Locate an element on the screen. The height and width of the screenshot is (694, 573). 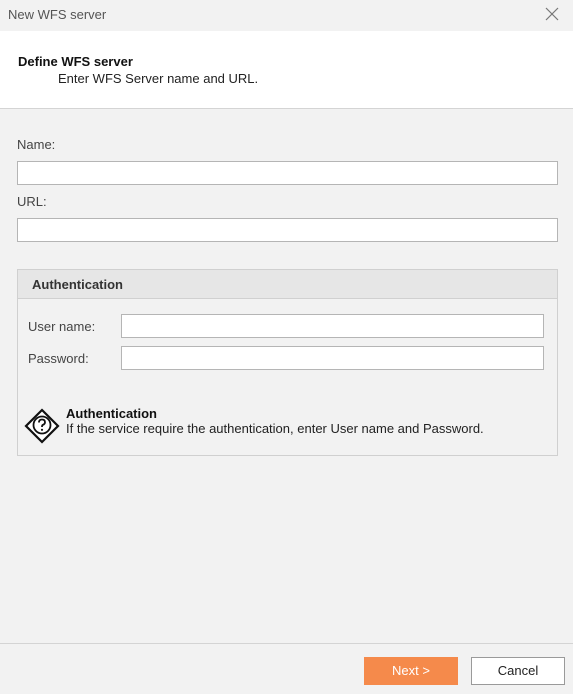
password-label: Password: is located at coordinates (58, 358).